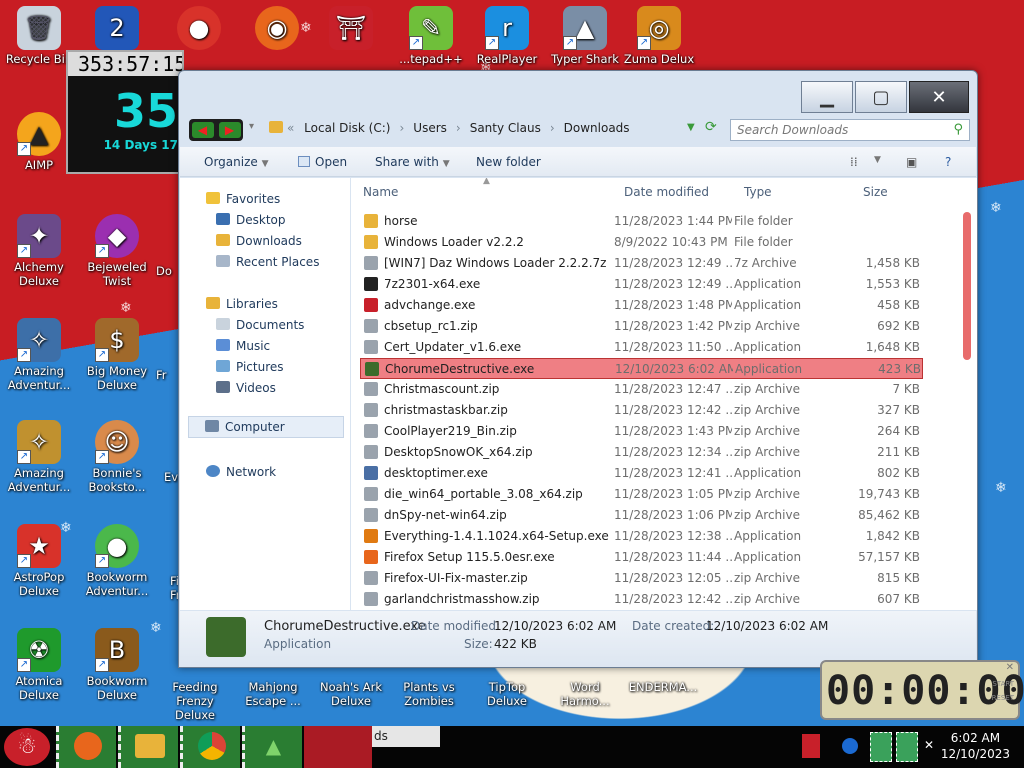  Describe the element at coordinates (117, 665) in the screenshot. I see `desktop-icon-bookworm-deluxe: B ↗ Bookworm Deluxe` at that location.